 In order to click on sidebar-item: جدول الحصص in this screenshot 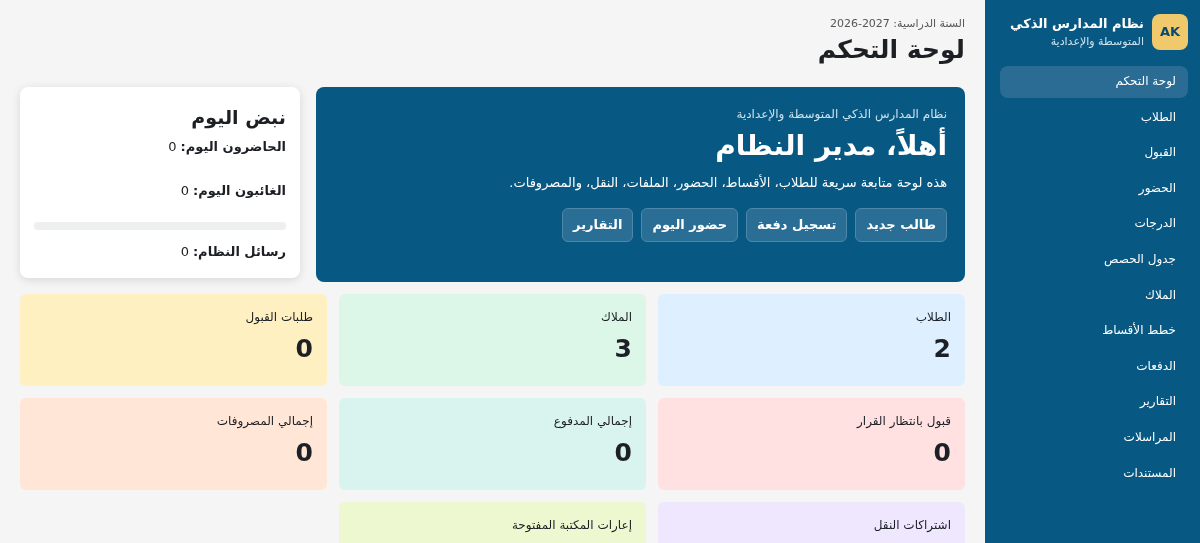, I will do `click(1094, 259)`.